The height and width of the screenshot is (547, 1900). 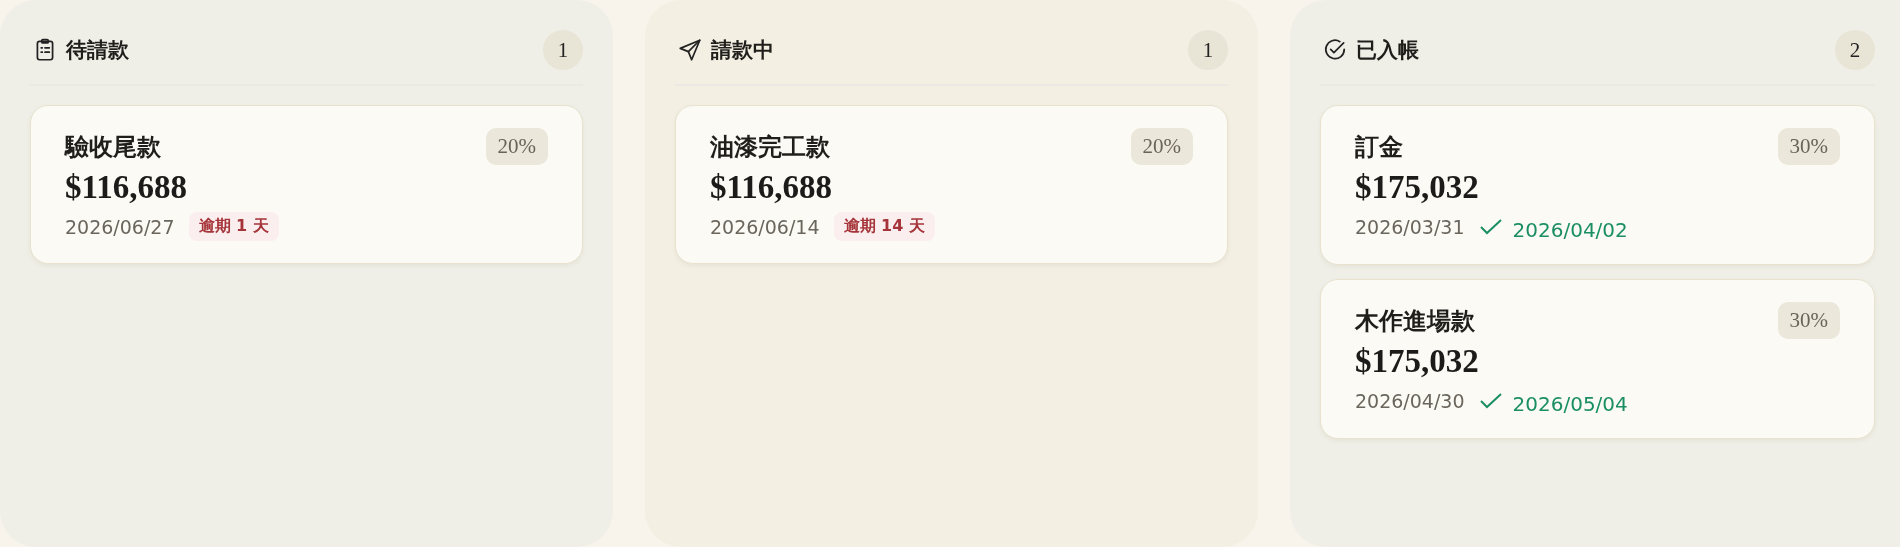 I want to click on paid-date: 2026/05/04, so click(x=1570, y=404).